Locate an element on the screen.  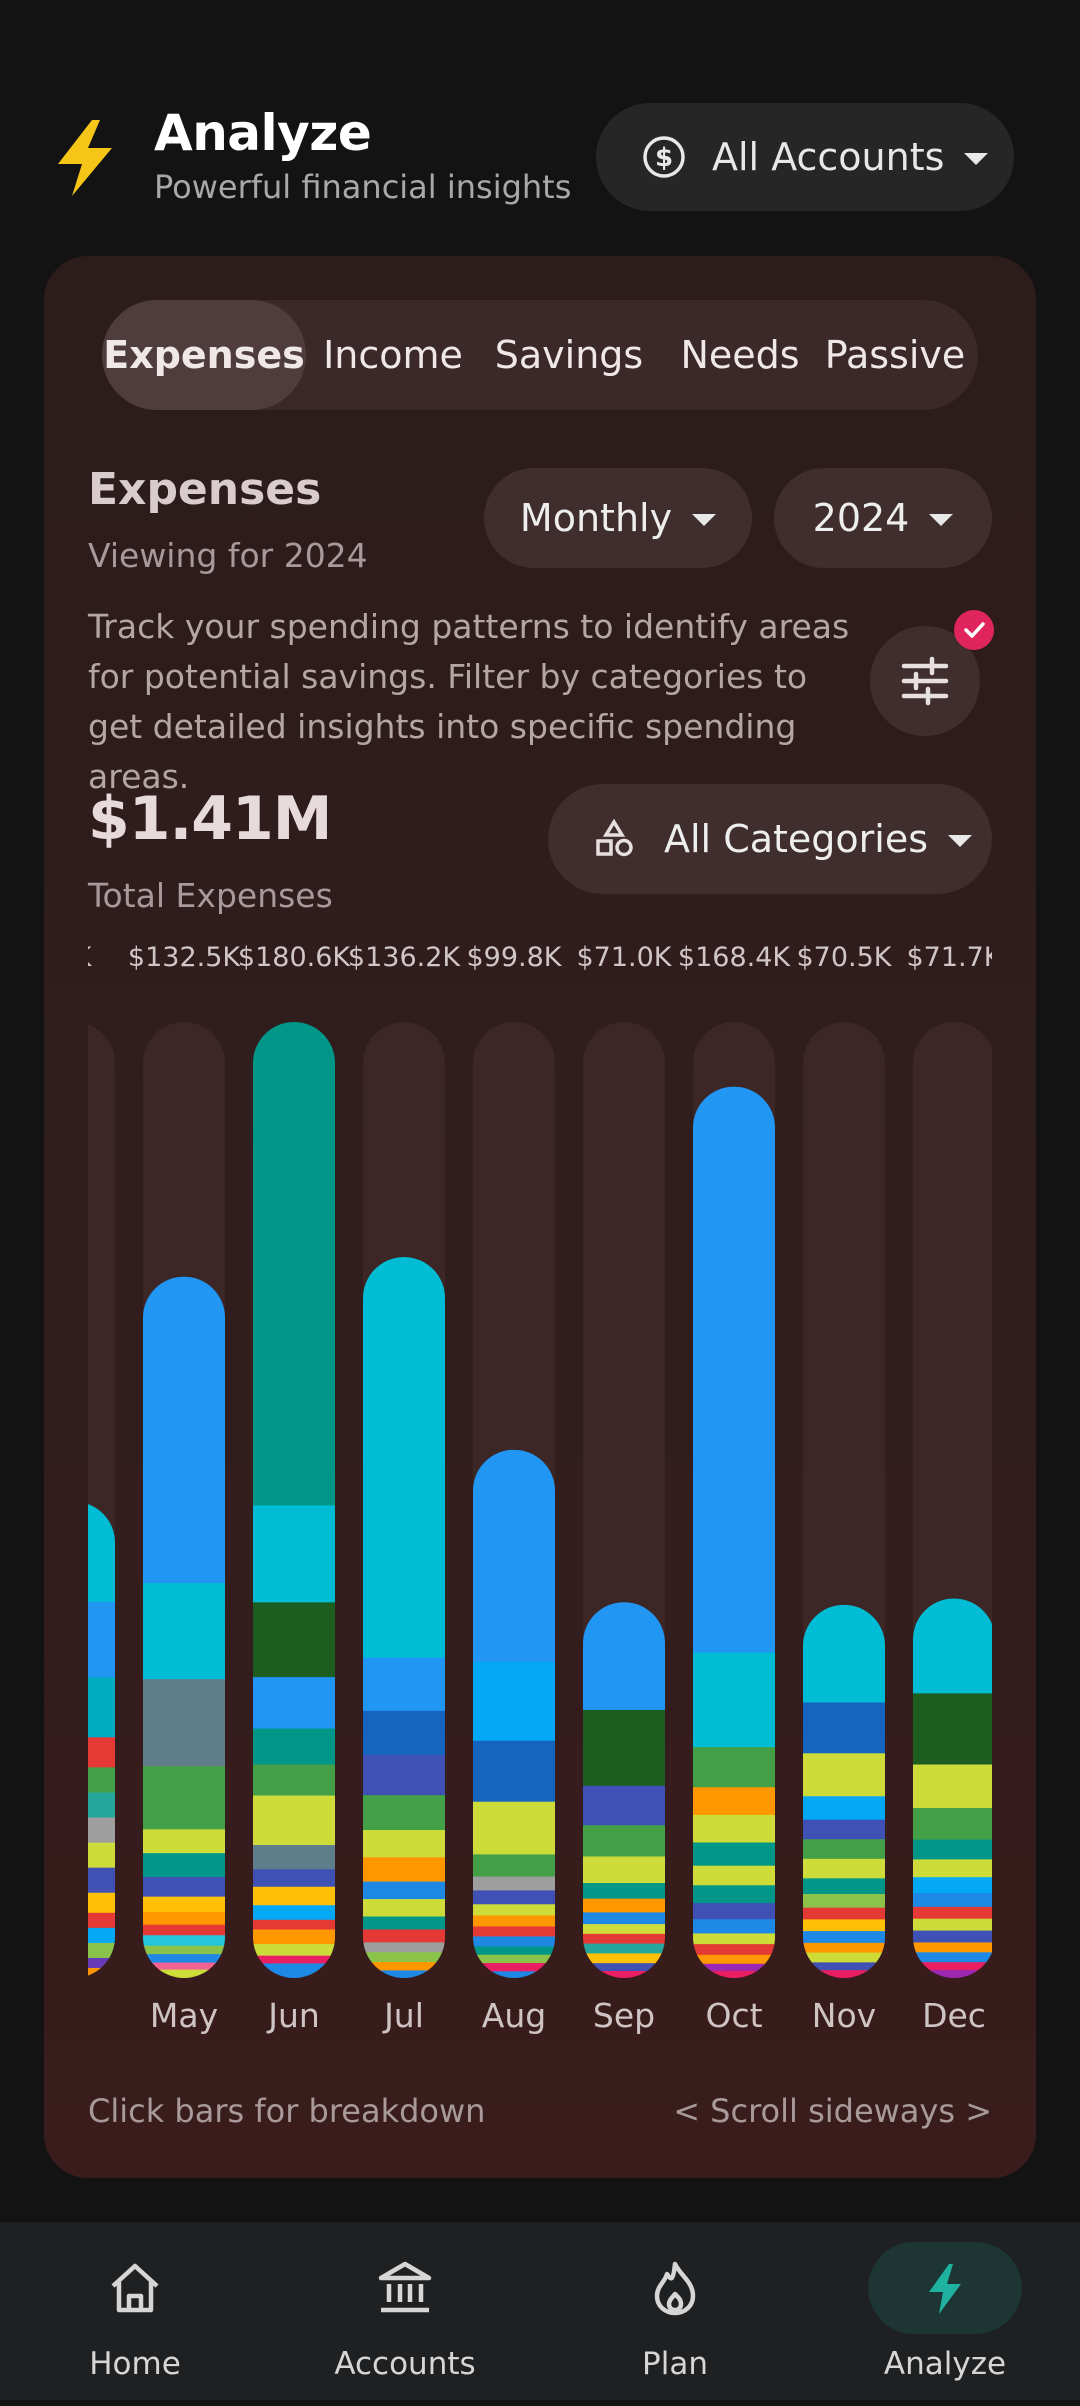
section-title: Expenses is located at coordinates (205, 489).